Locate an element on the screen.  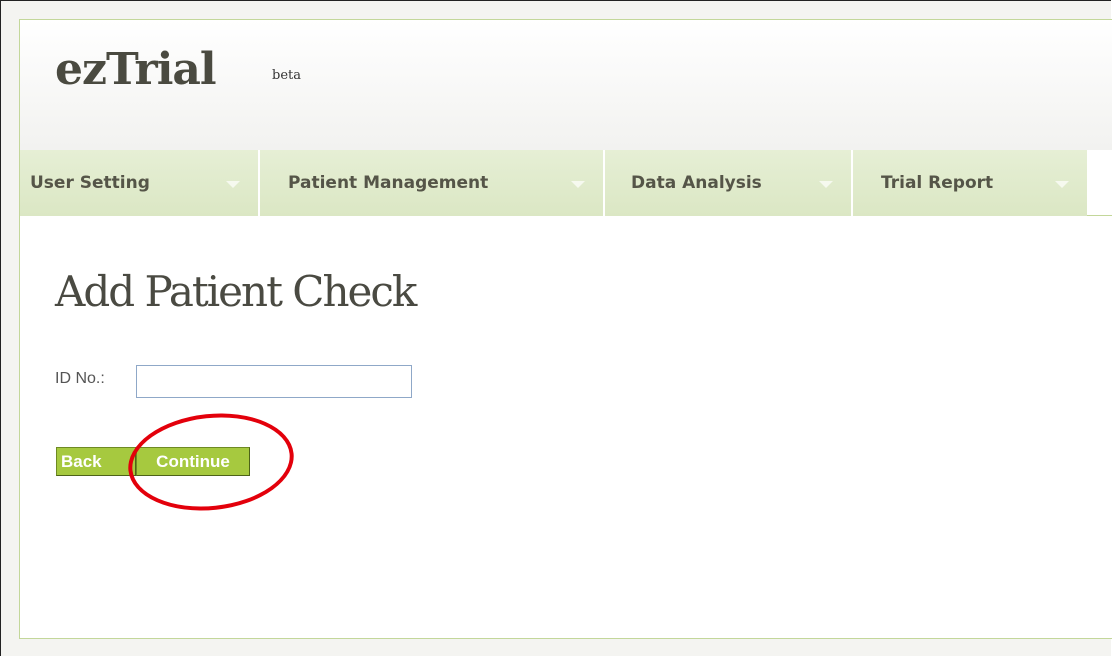
tab-trial-report: Trial Report is located at coordinates (970, 183).